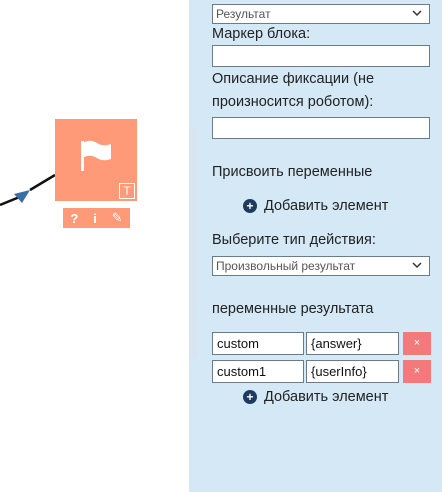 This screenshot has height=492, width=442. I want to click on result-variables-label: переменные результата, so click(293, 309).